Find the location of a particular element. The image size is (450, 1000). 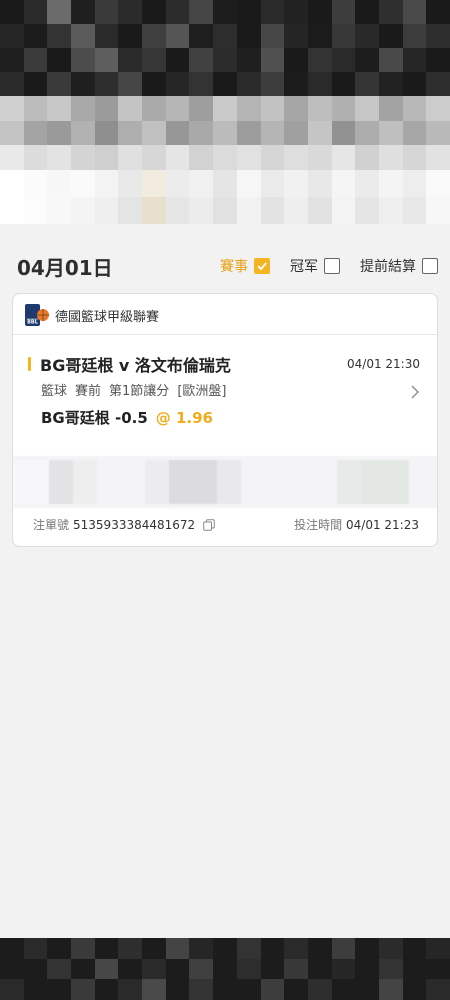

chevron-right-icon is located at coordinates (415, 393).